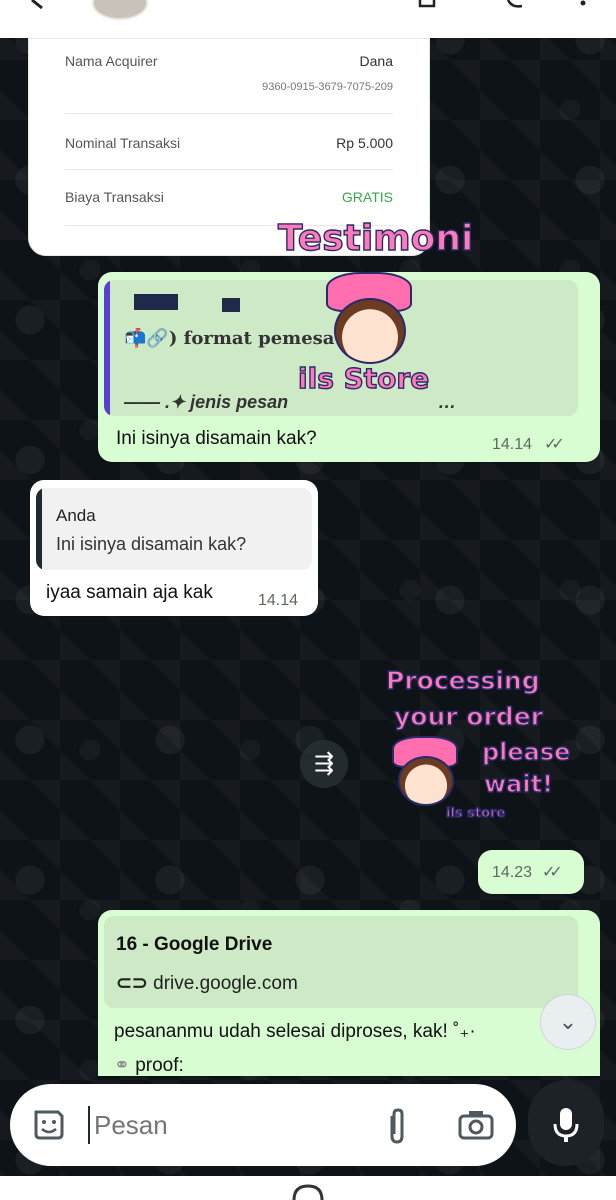 The height and width of the screenshot is (1200, 616). What do you see at coordinates (468, 716) in the screenshot?
I see `sticker-line-2: your order` at bounding box center [468, 716].